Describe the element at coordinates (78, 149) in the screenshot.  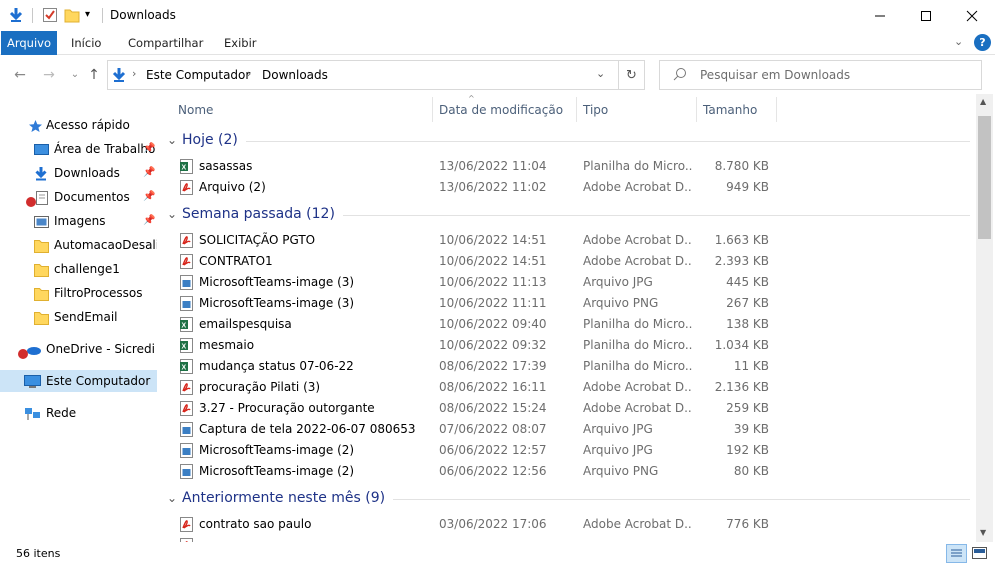
I see `nav-item-area-de-trabalho: Área de Trabalho 📌` at that location.